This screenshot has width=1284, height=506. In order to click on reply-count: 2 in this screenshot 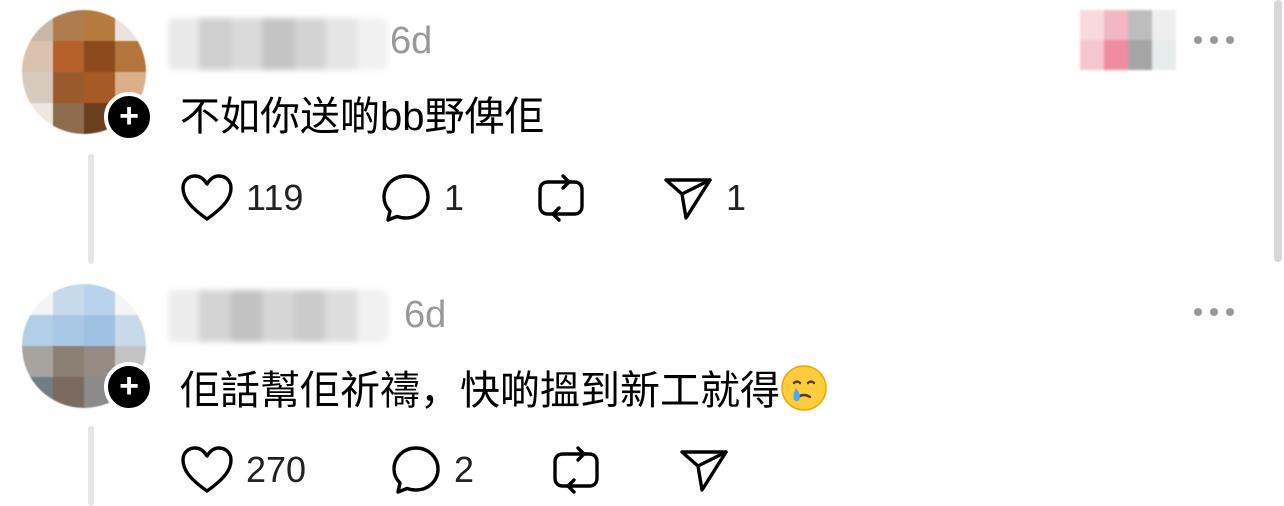, I will do `click(464, 469)`.